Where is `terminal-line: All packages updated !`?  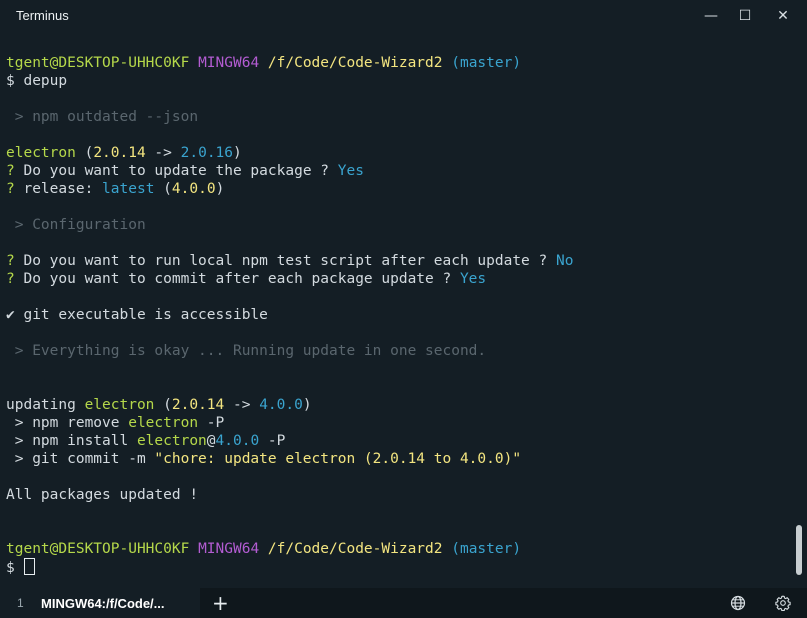 terminal-line: All packages updated ! is located at coordinates (399, 495).